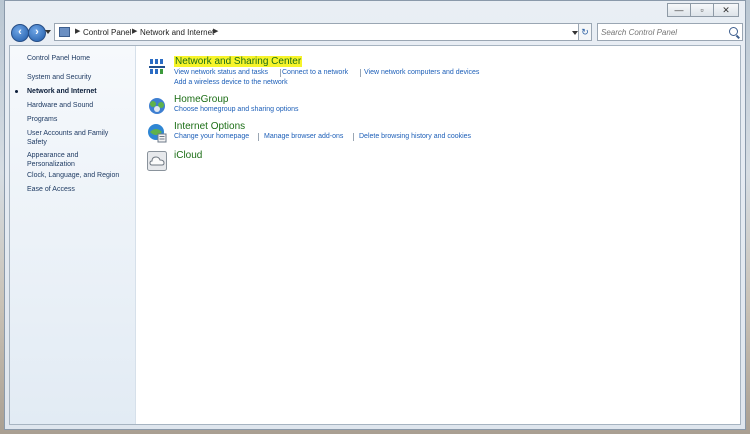 The width and height of the screenshot is (750, 434). Describe the element at coordinates (20, 33) in the screenshot. I see `back-button: ‹` at that location.